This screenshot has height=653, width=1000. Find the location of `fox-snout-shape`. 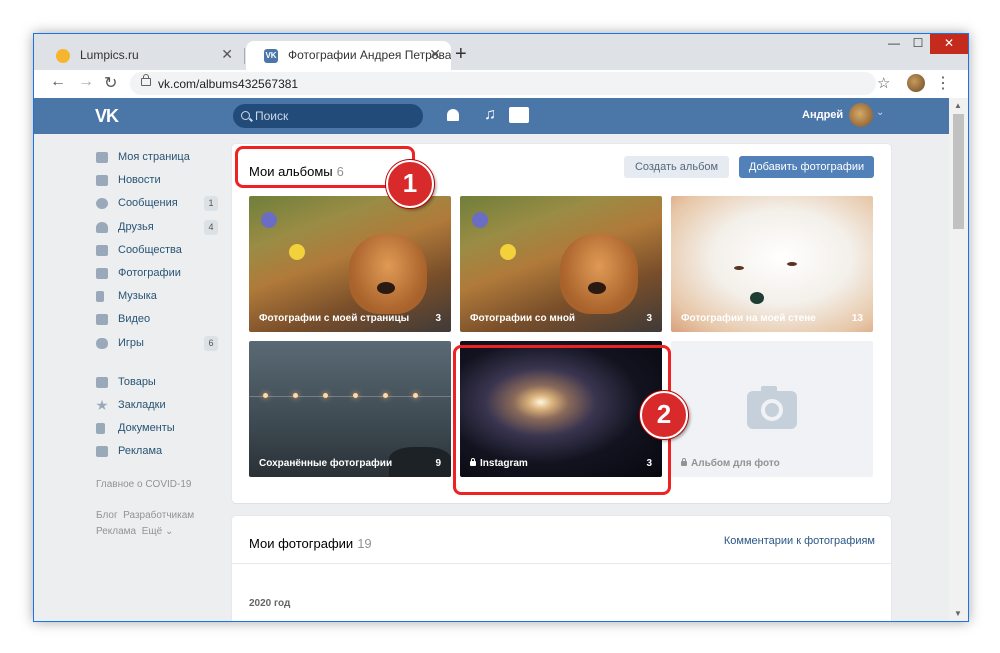

fox-snout-shape is located at coordinates (757, 298).